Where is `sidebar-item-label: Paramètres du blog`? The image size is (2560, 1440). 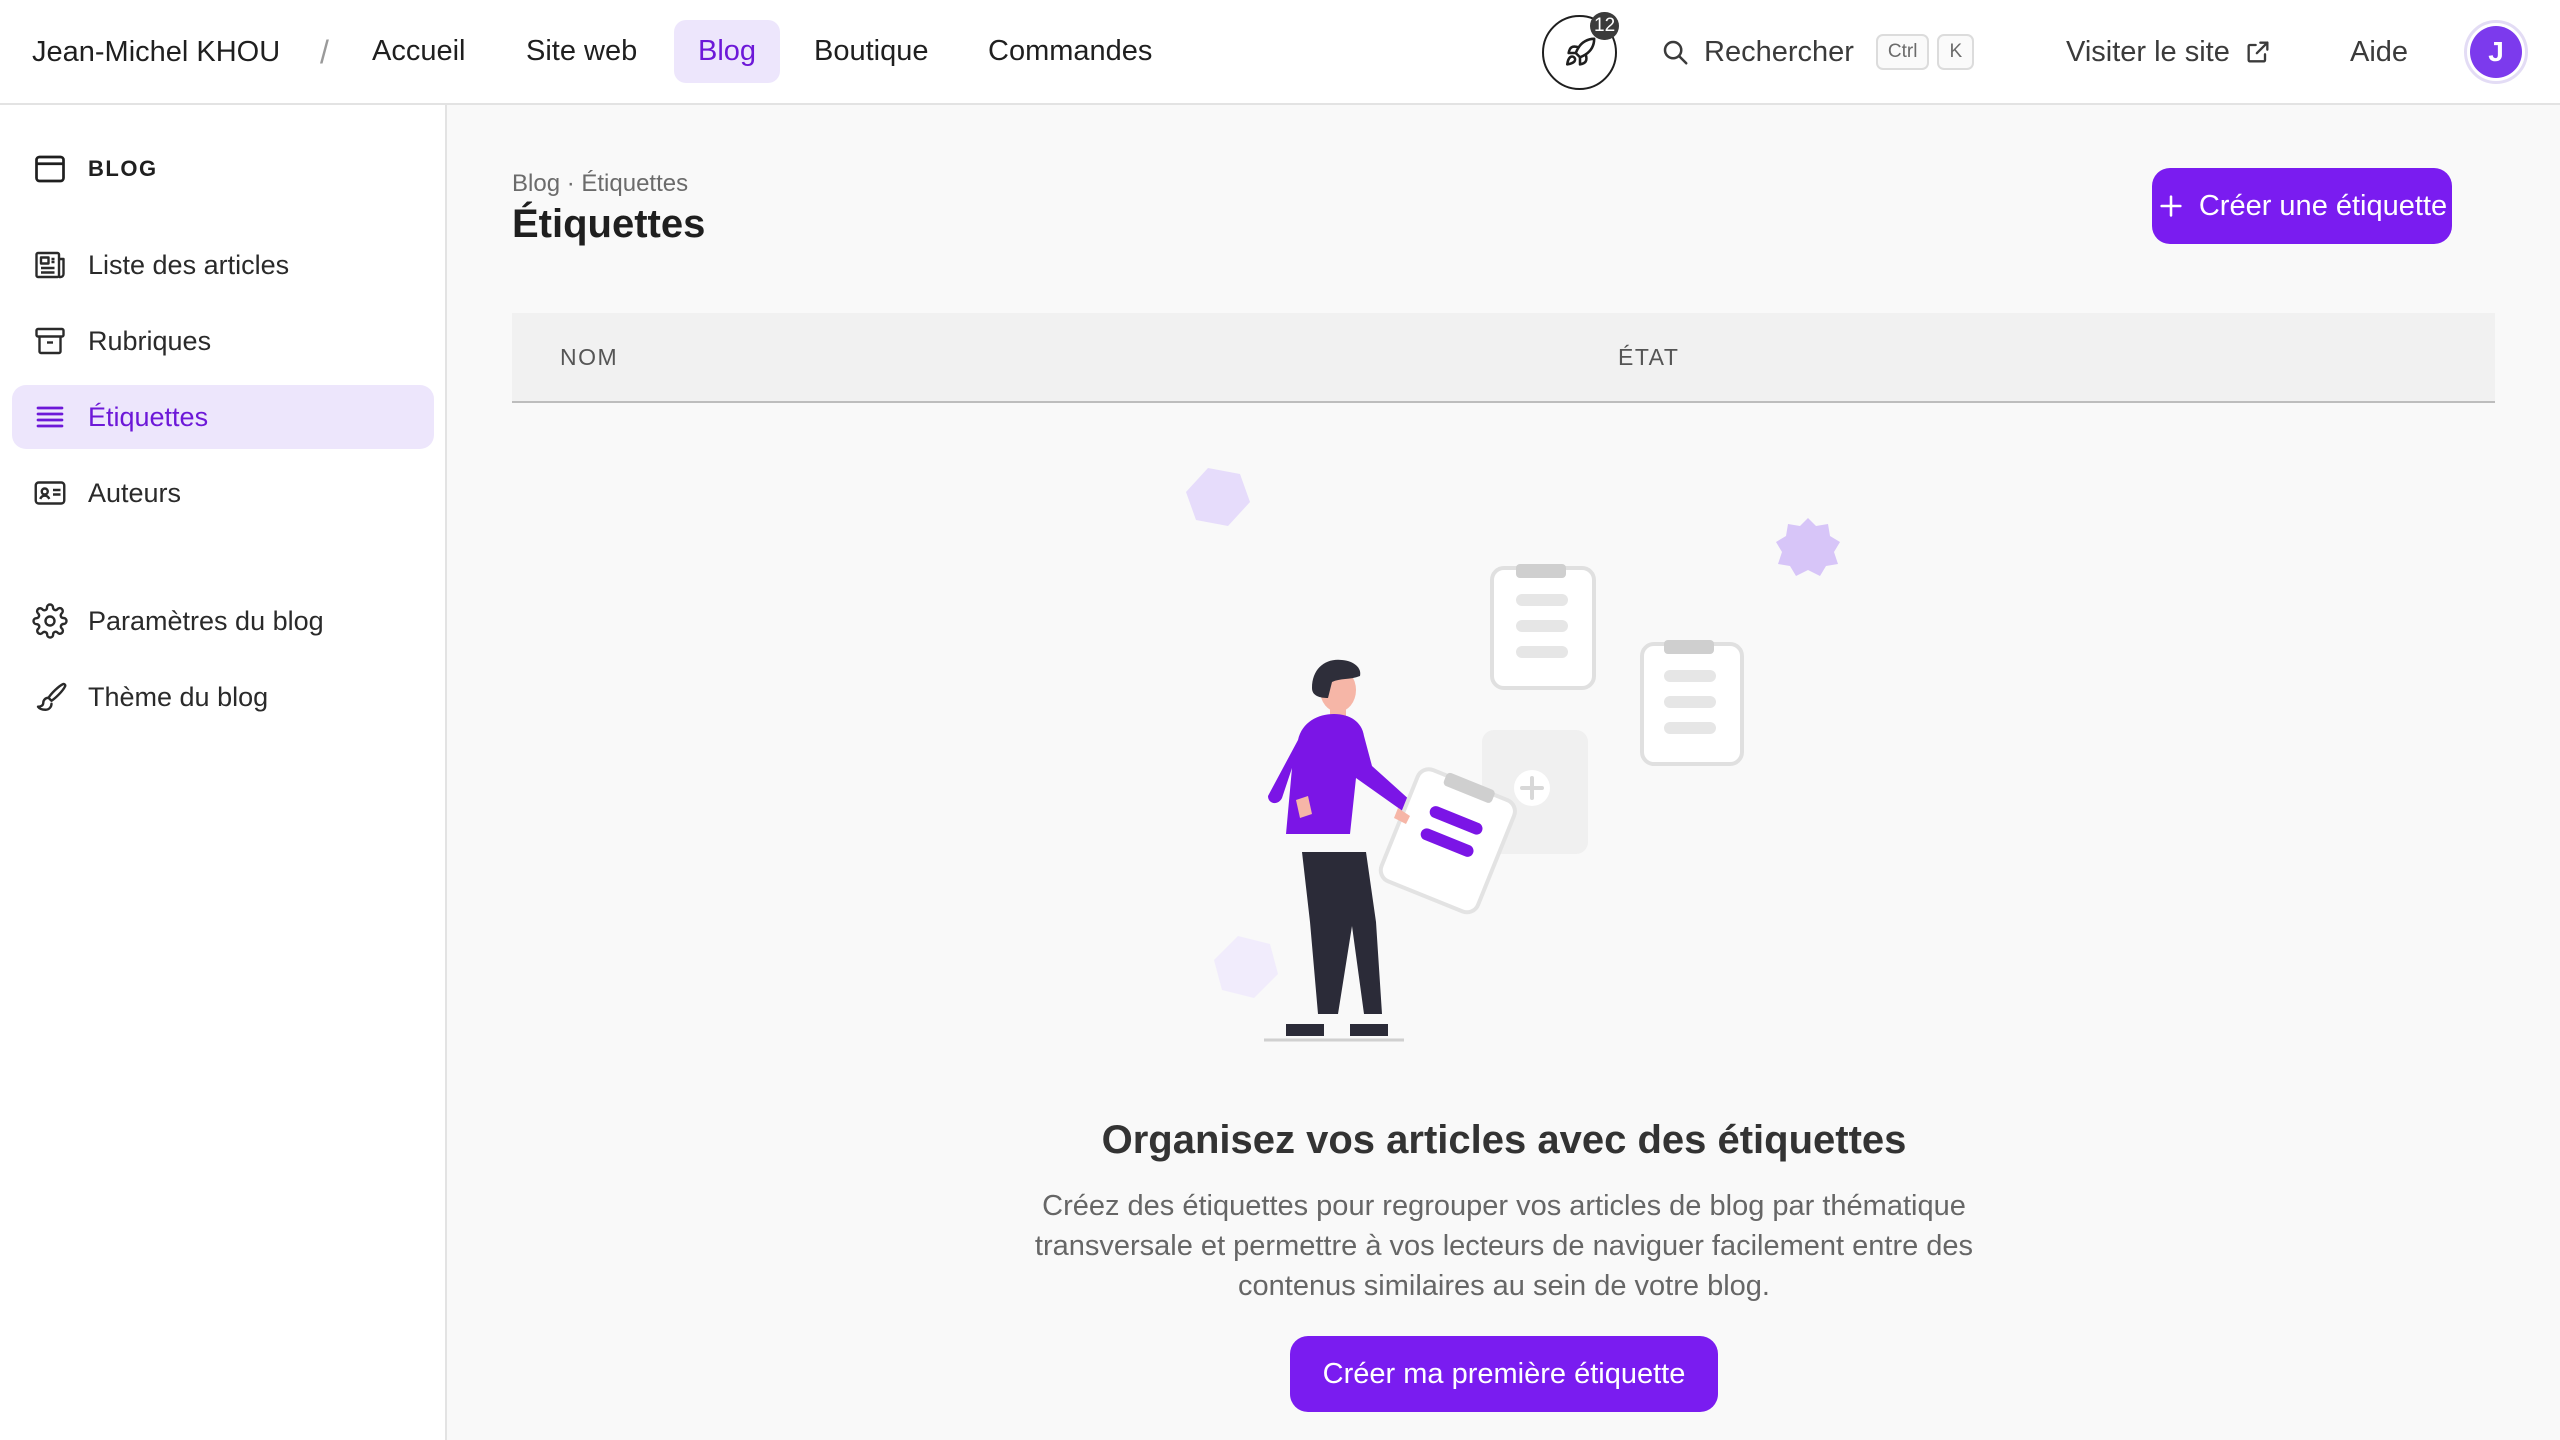
sidebar-item-label: Paramètres du blog is located at coordinates (206, 620).